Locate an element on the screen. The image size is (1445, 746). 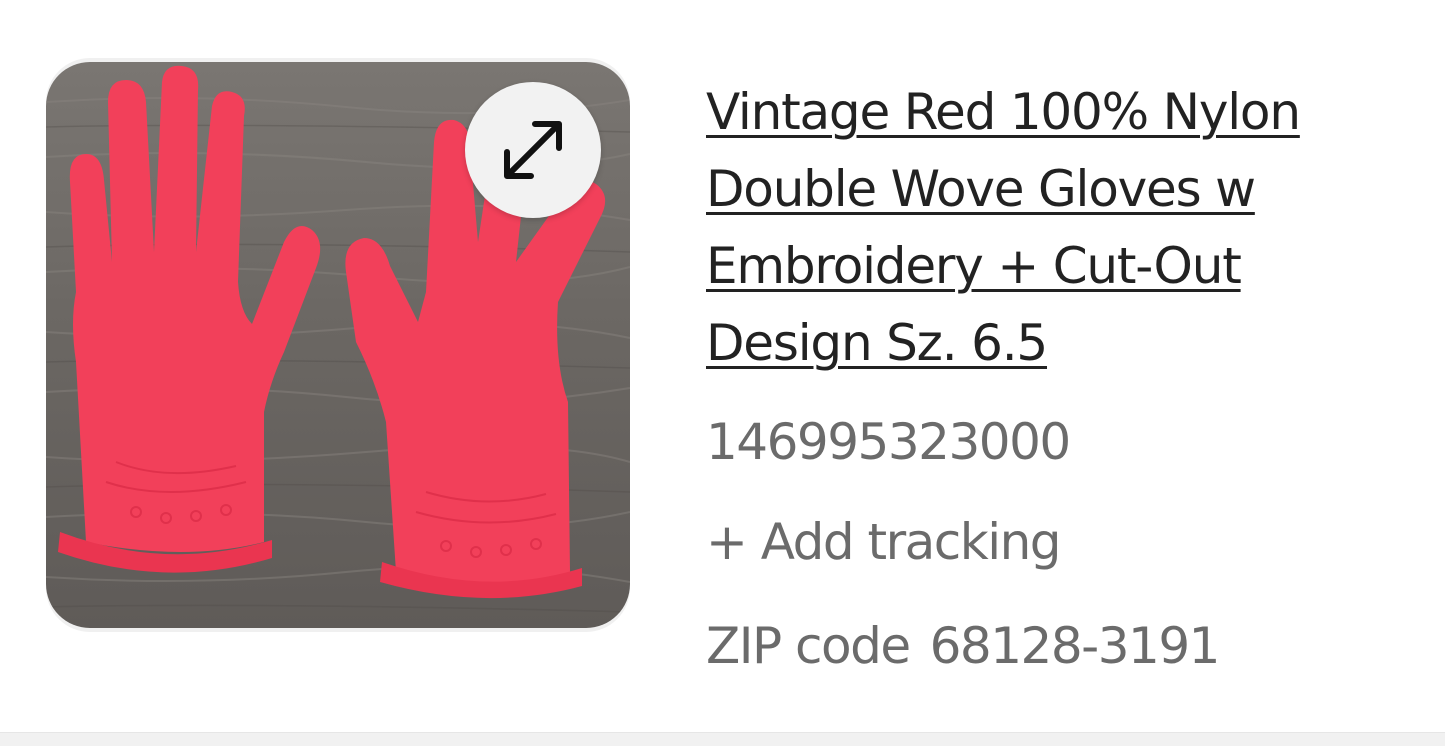
expand-arrows-icon is located at coordinates (533, 150).